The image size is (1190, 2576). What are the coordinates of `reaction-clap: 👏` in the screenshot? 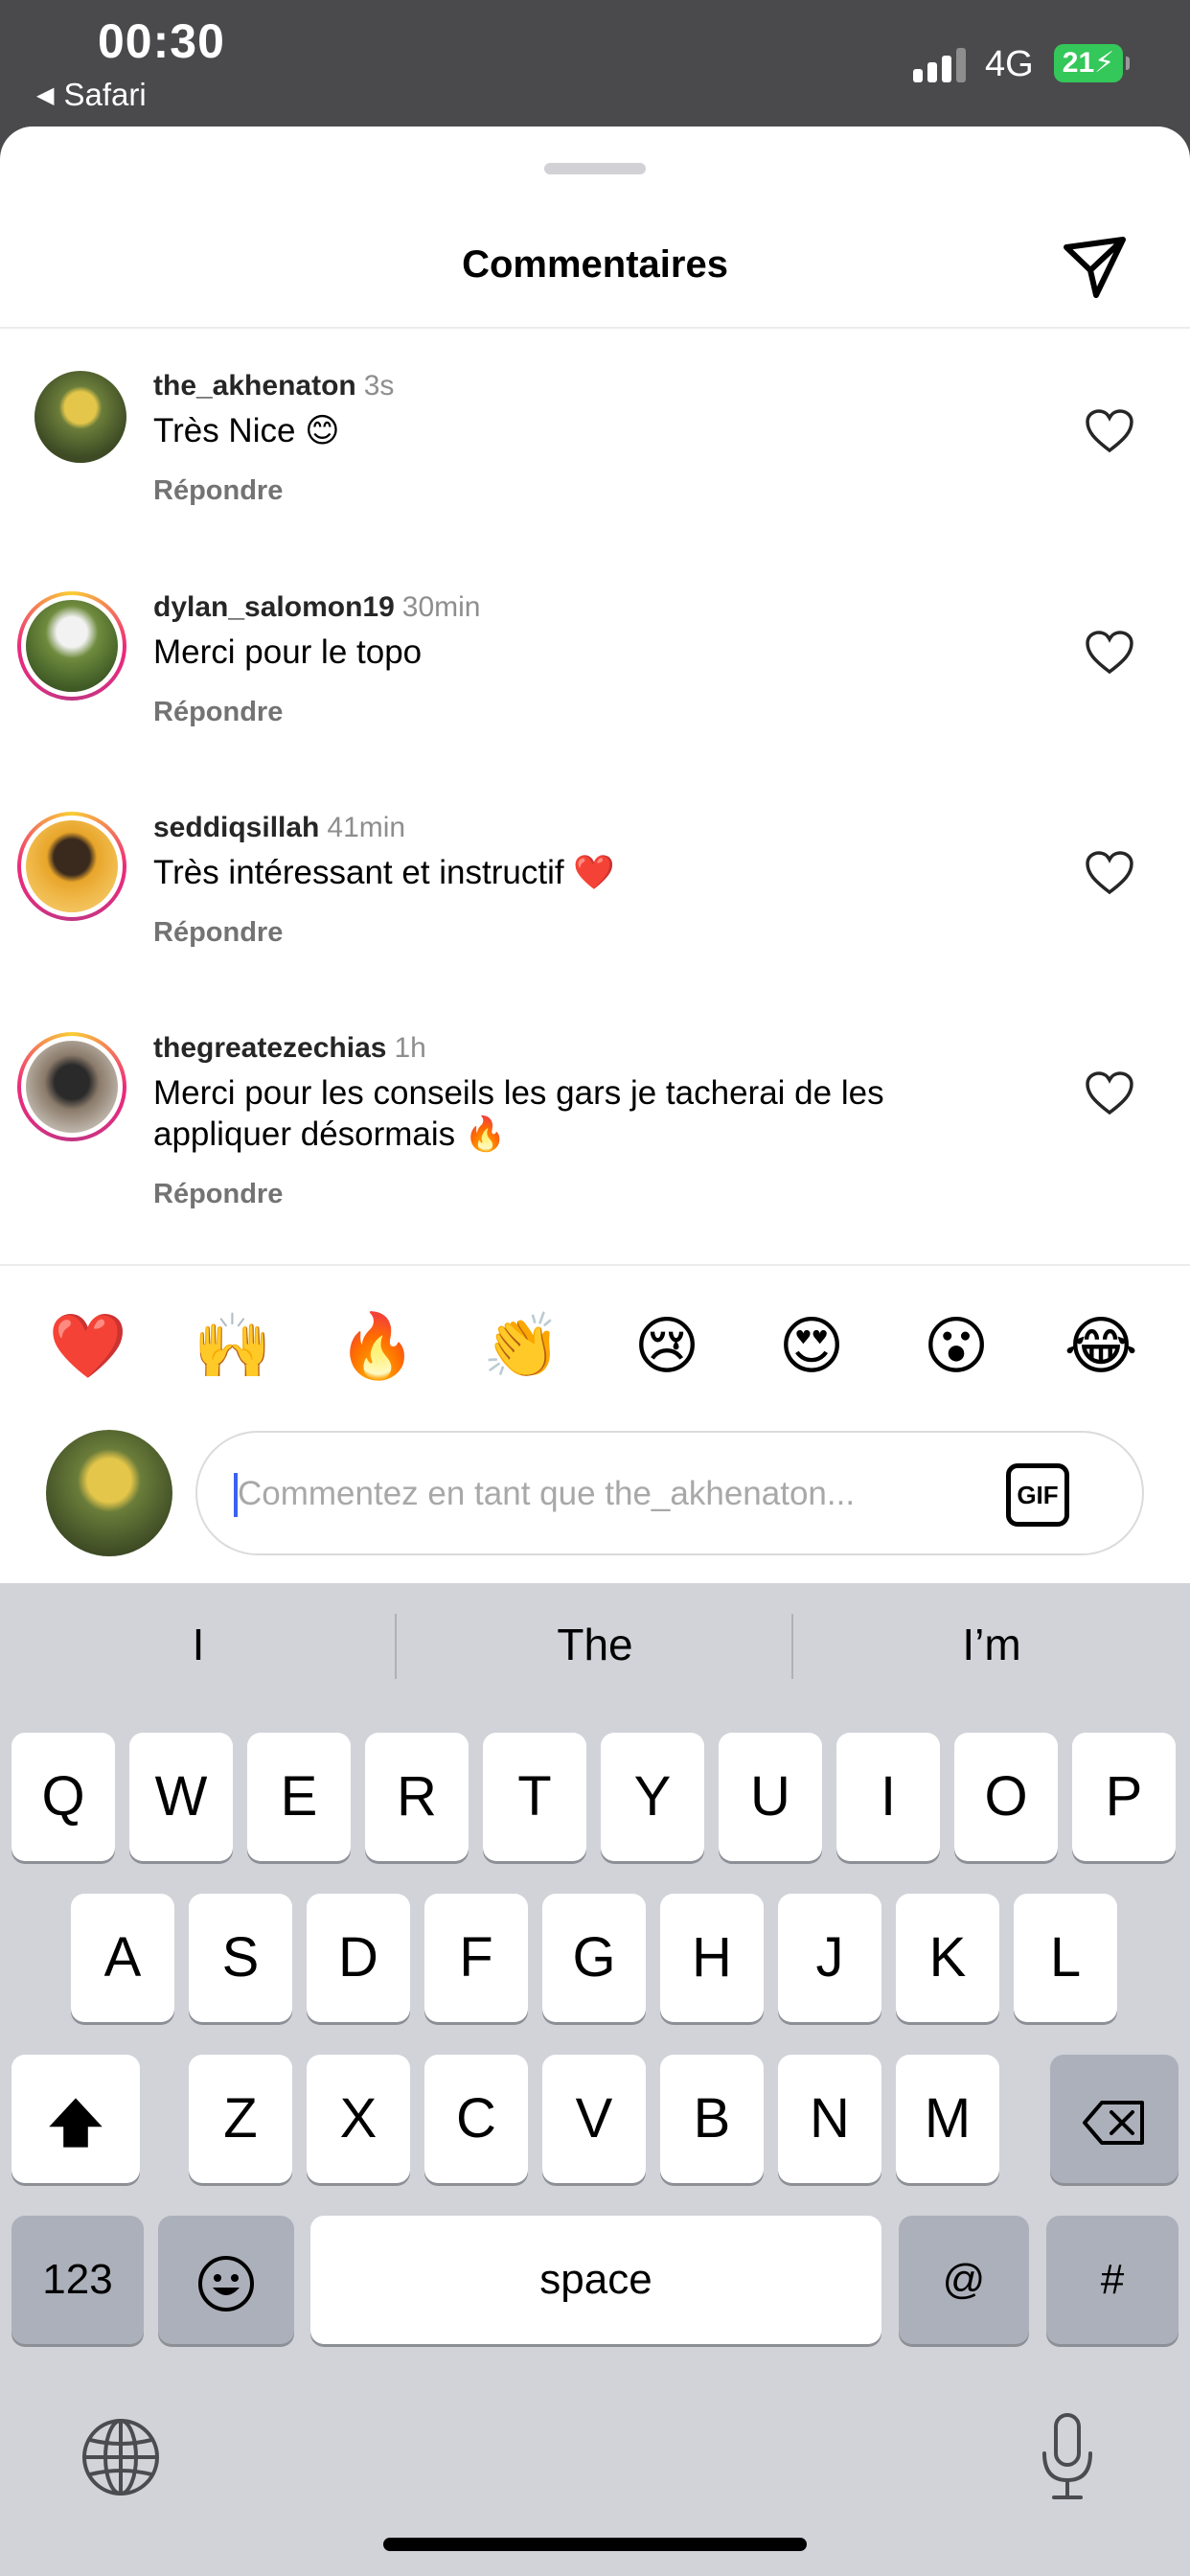 It's located at (522, 1346).